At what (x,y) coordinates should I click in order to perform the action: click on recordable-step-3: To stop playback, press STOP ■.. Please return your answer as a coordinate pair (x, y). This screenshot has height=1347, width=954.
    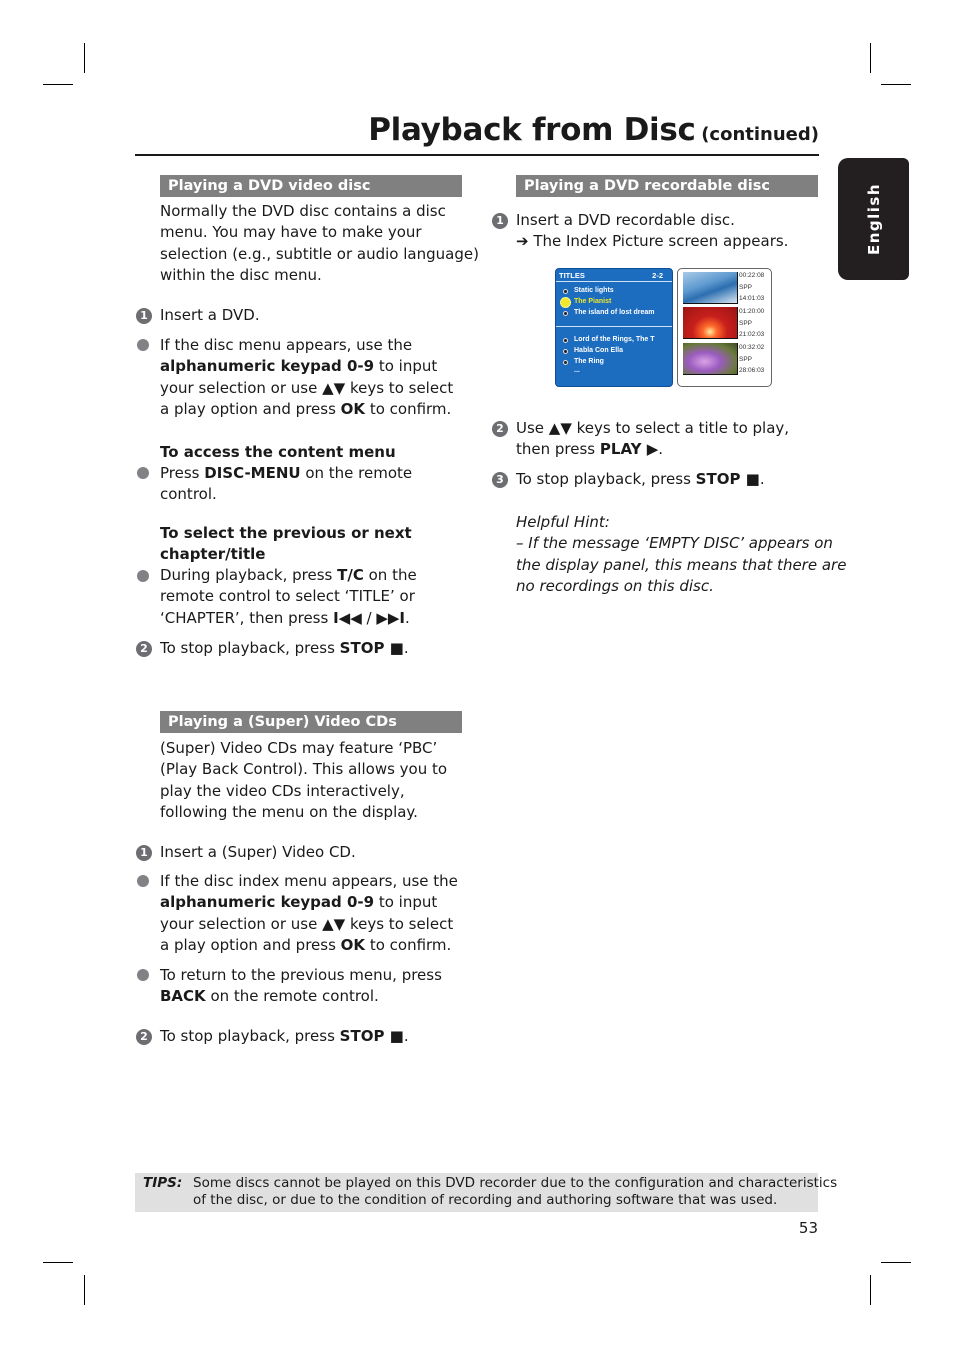
    Looking at the image, I should click on (640, 479).